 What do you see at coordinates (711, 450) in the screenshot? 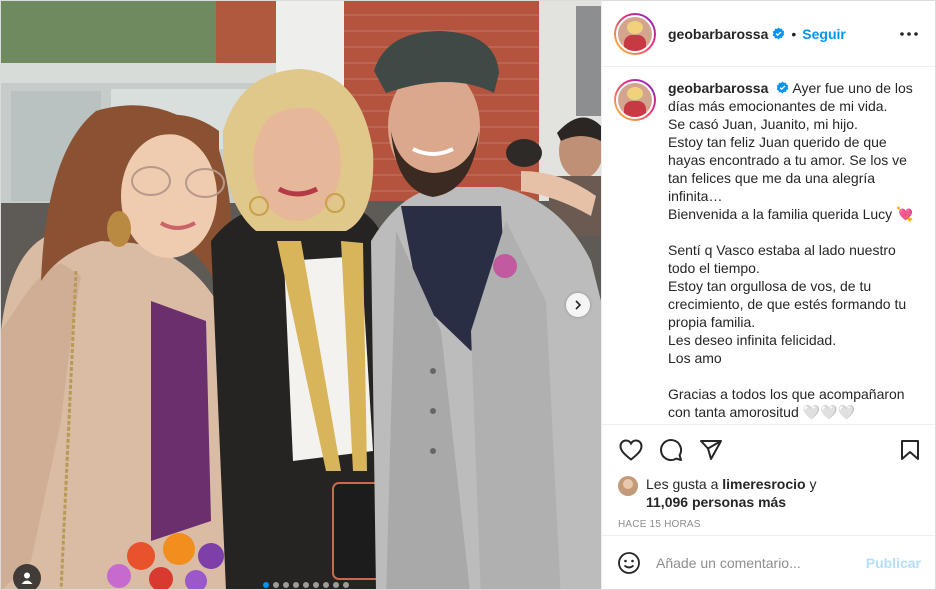
I see `share-icon` at bounding box center [711, 450].